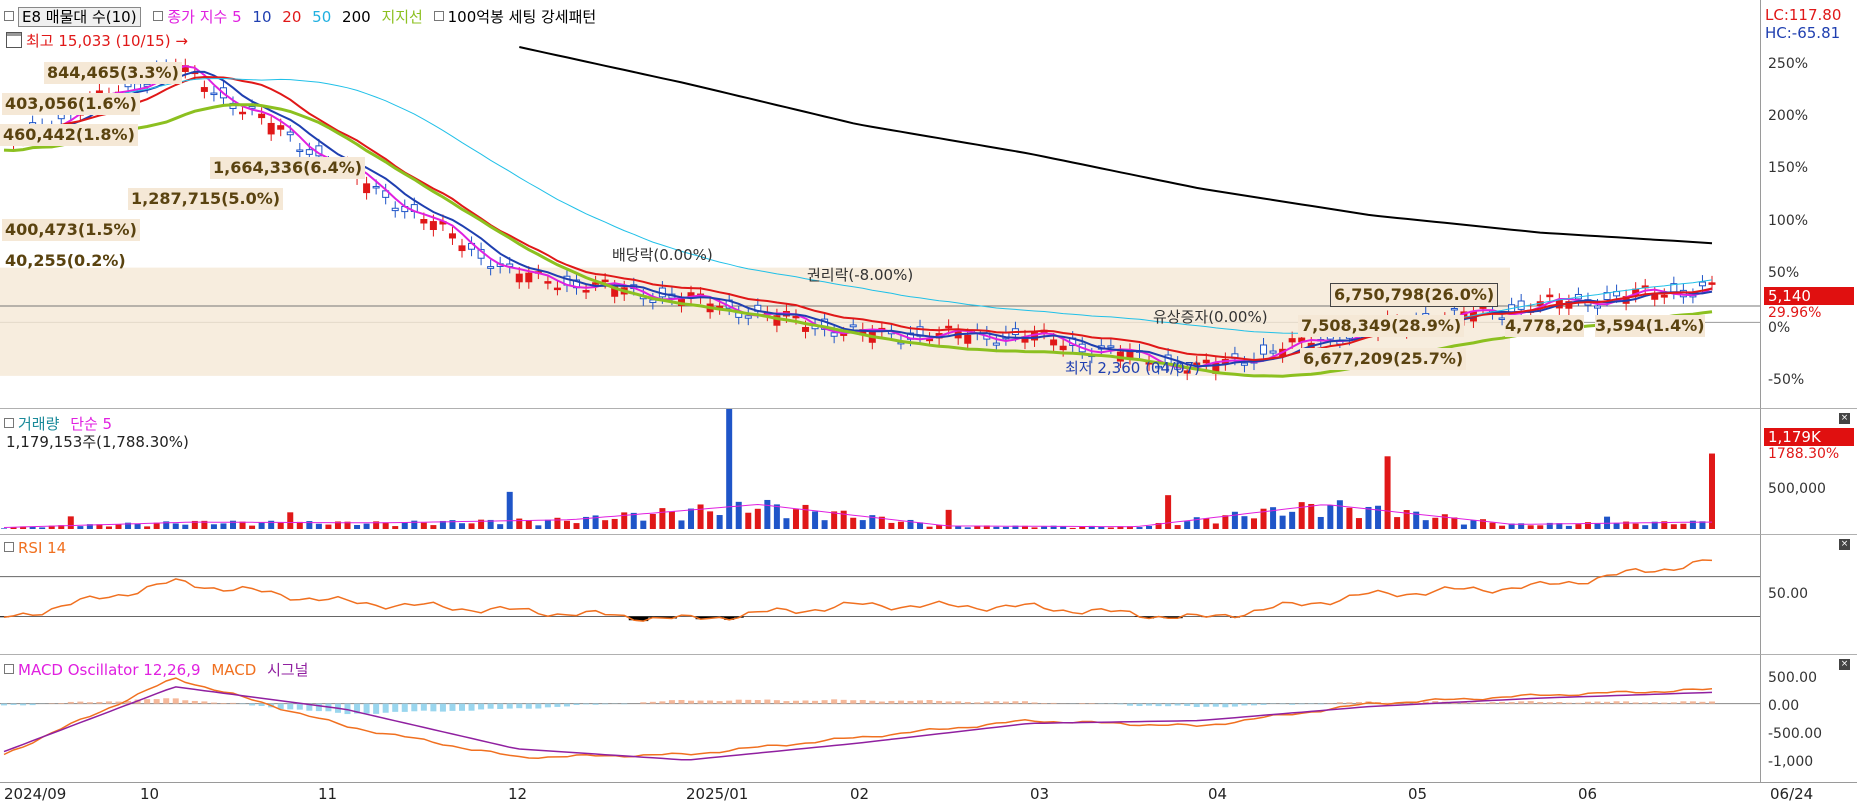 This screenshot has width=1857, height=809. Describe the element at coordinates (1788, 64) in the screenshot. I see `price-tick: 250%` at that location.